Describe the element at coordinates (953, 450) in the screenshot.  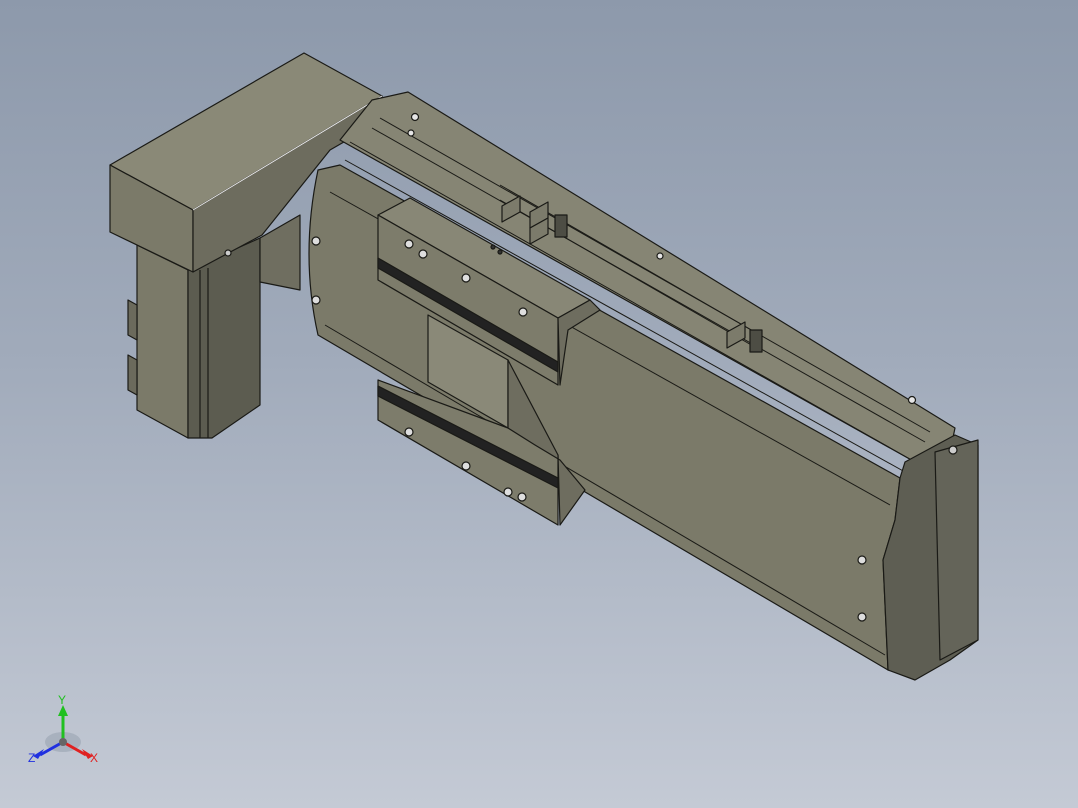
I see `end-cap-hole` at that location.